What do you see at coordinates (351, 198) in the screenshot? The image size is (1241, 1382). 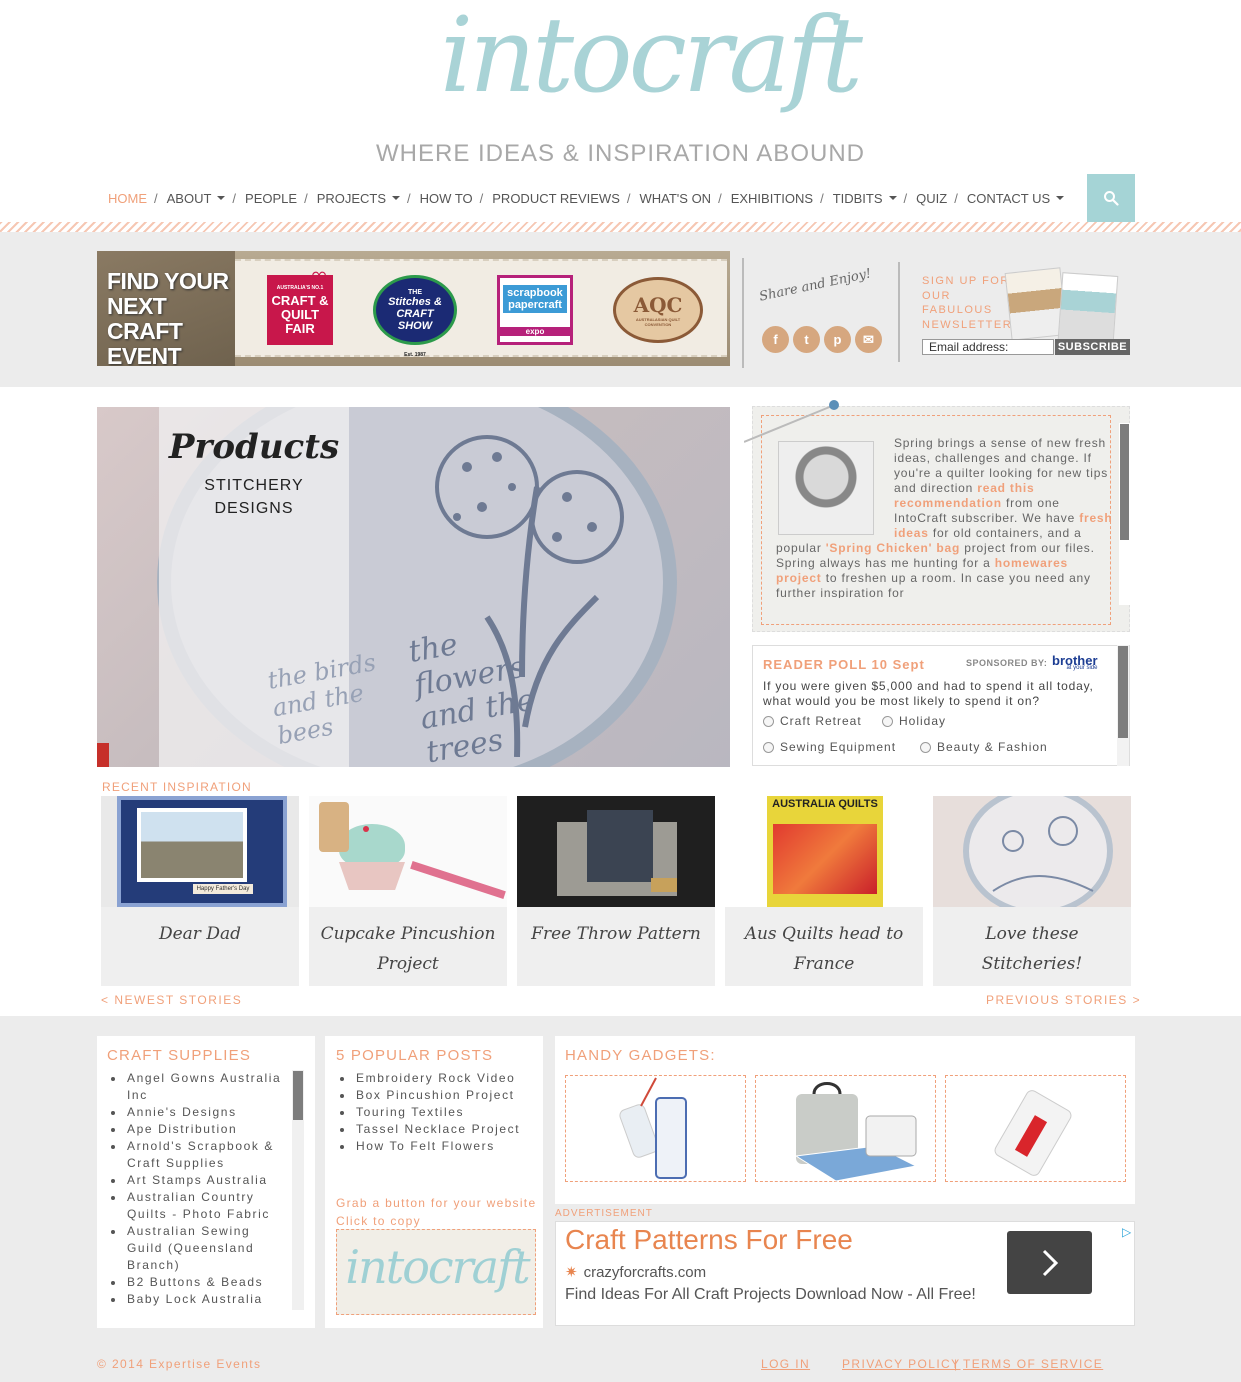 I see `nav-item-label: PROJECTS` at bounding box center [351, 198].